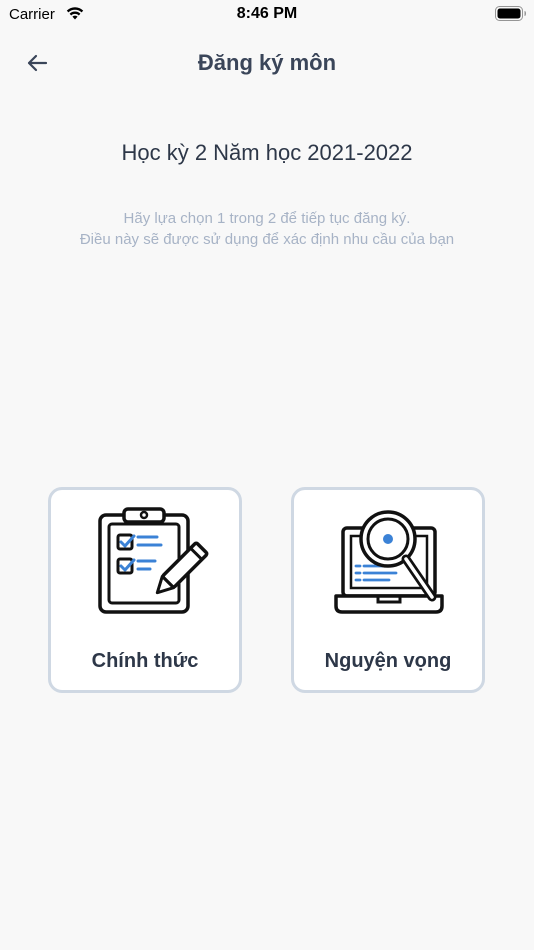 This screenshot has width=534, height=950. What do you see at coordinates (389, 562) in the screenshot?
I see `laptop-search-icon` at bounding box center [389, 562].